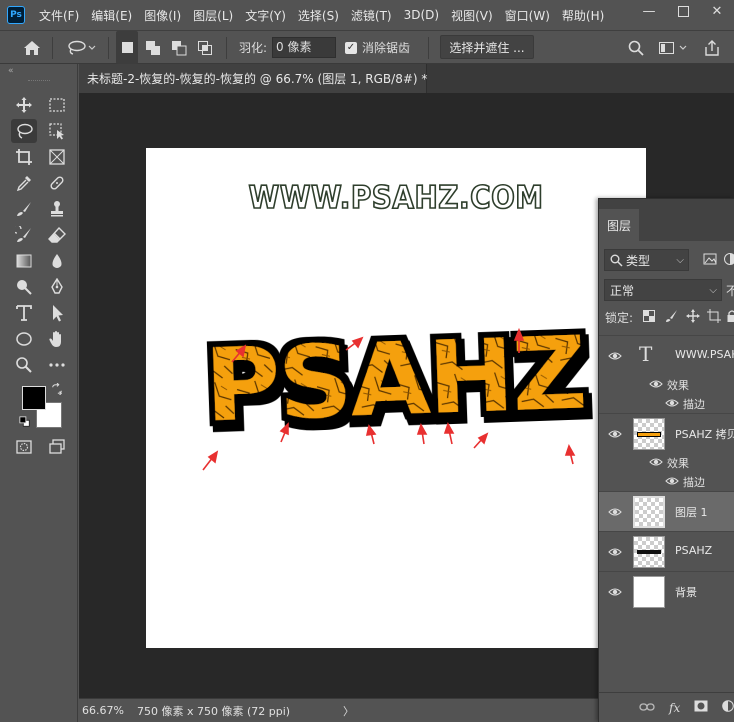 Image resolution: width=734 pixels, height=722 pixels. Describe the element at coordinates (710, 260) in the screenshot. I see `image-filter-icon` at that location.